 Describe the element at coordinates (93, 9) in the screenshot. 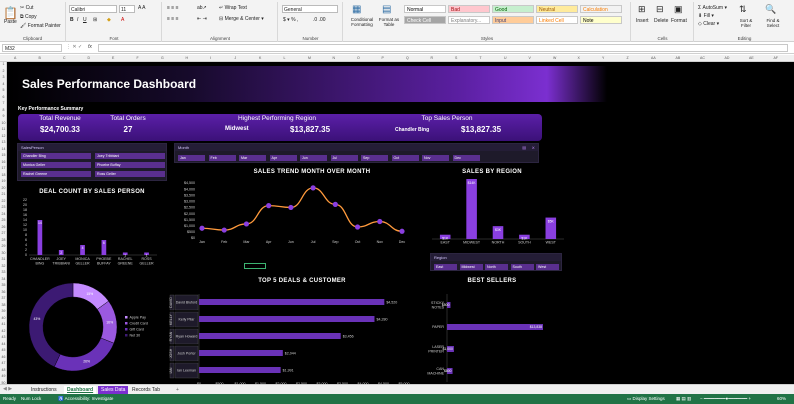

I see `font-name-select: Calibri` at that location.